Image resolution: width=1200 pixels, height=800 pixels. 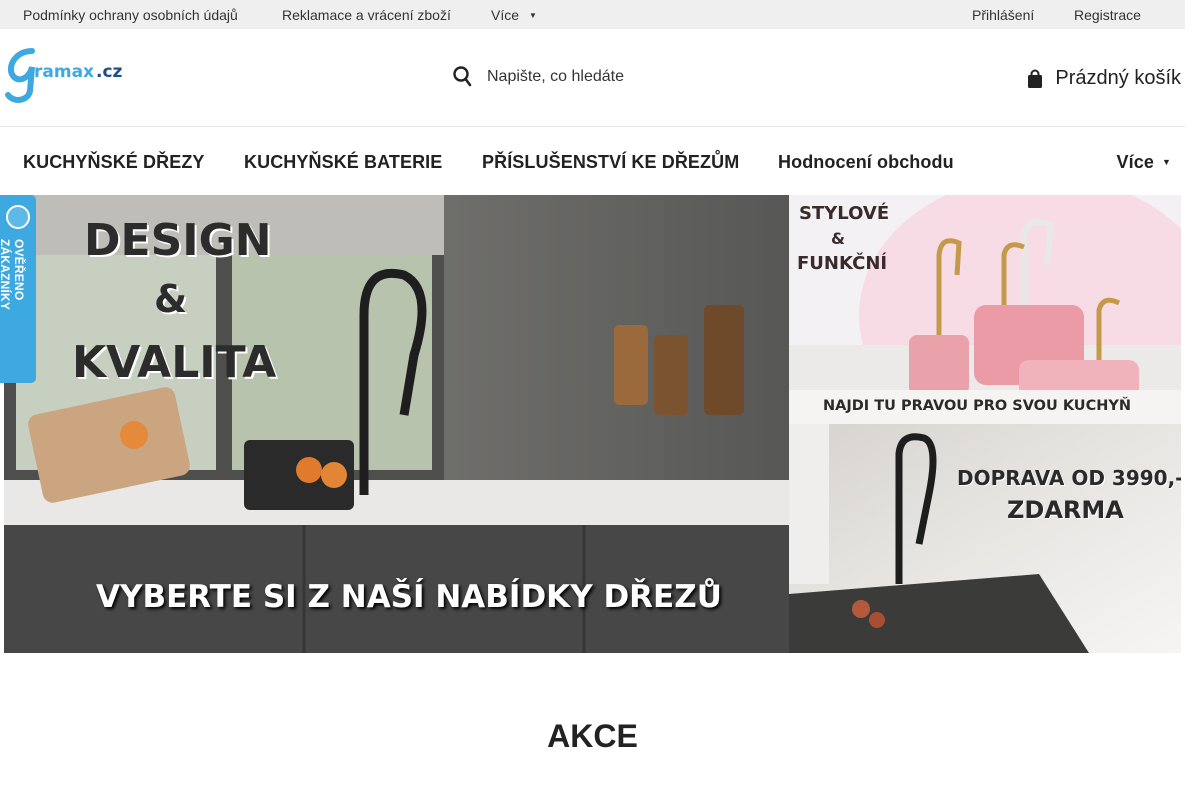 What do you see at coordinates (1065, 510) in the screenshot?
I see `banner-delivery-line2: ZDARMA` at bounding box center [1065, 510].